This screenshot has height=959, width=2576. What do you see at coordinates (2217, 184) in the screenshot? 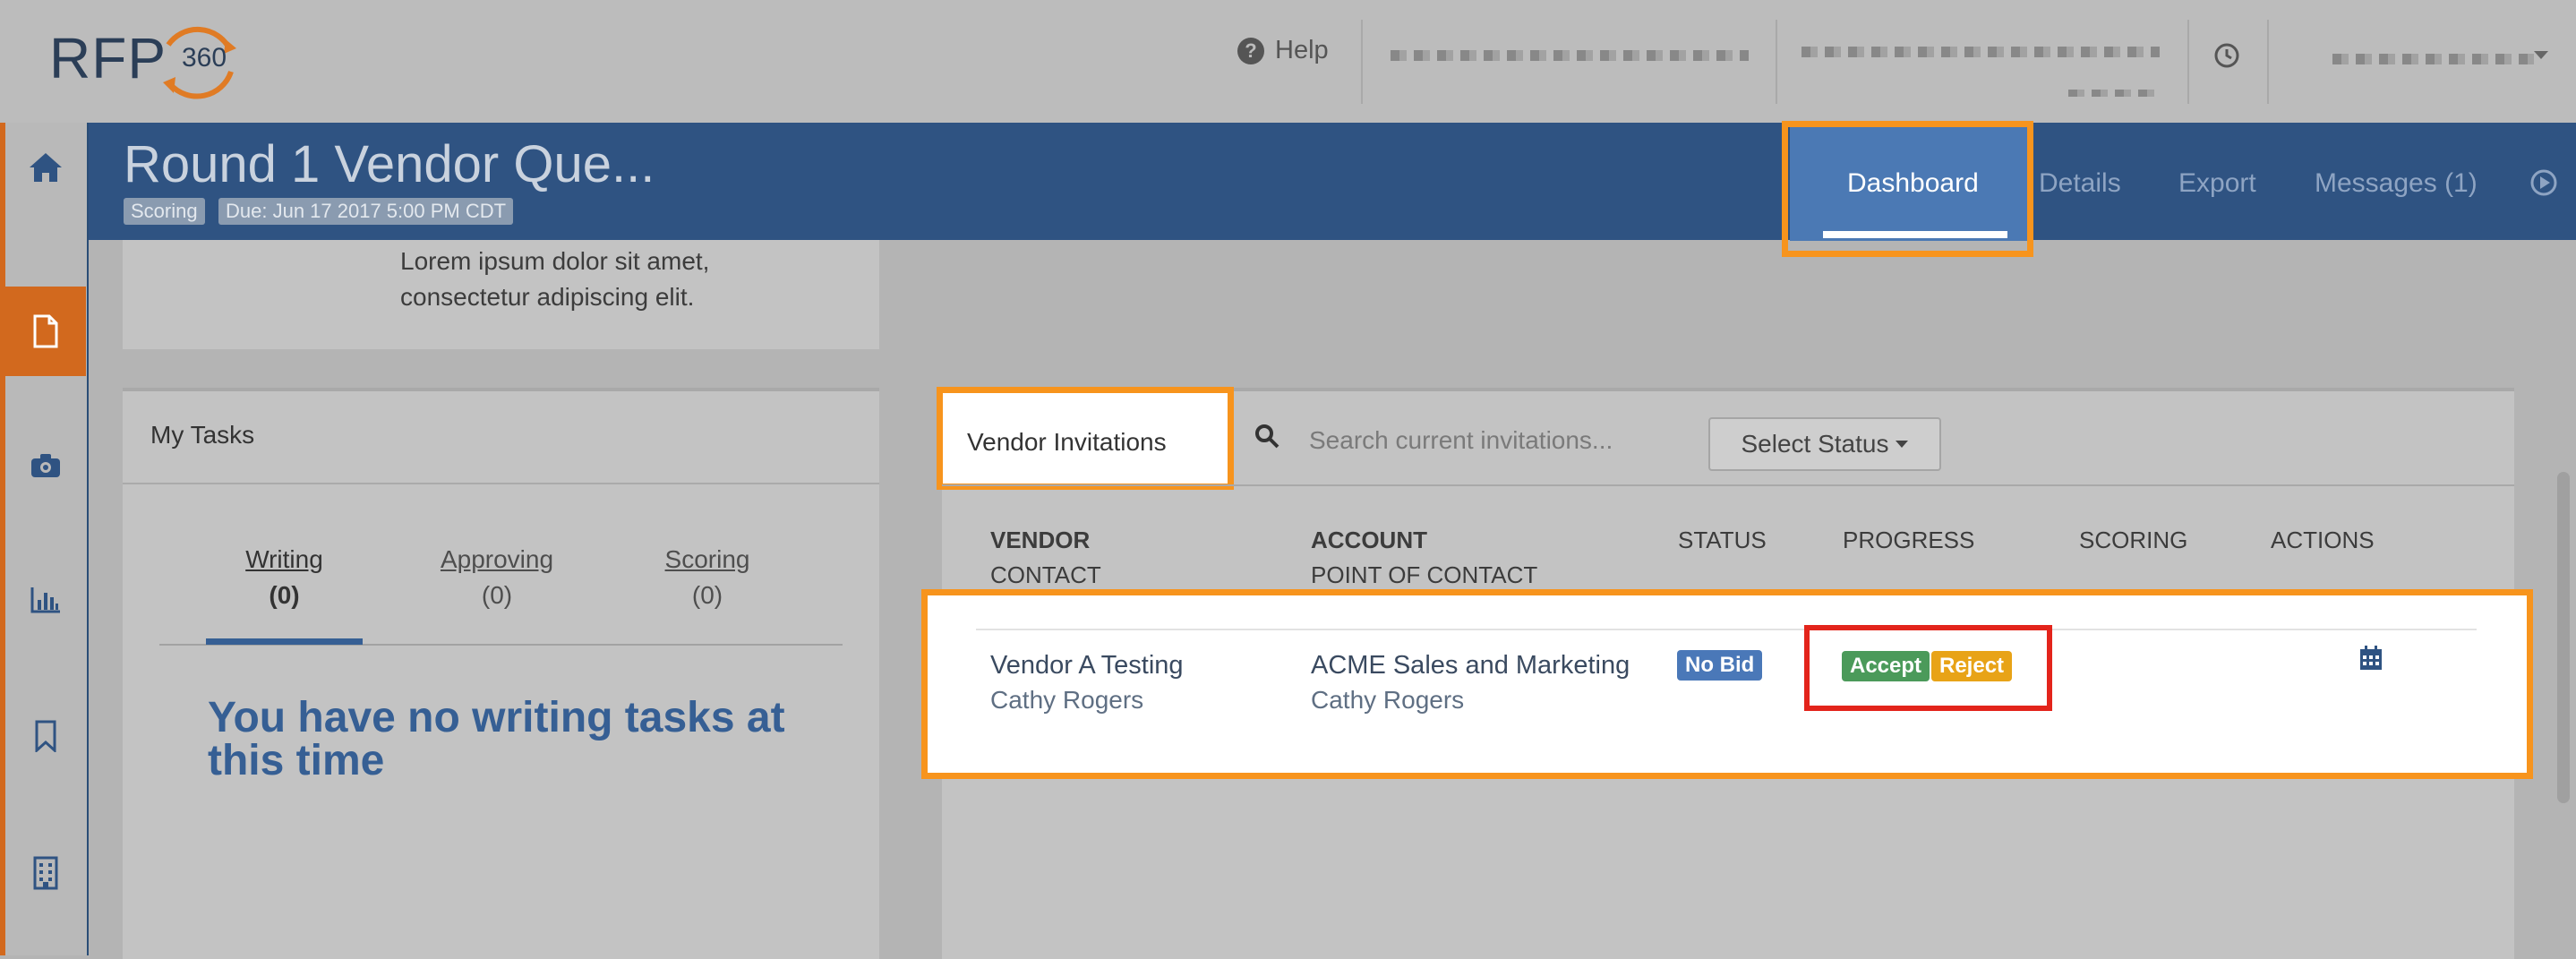
I see `tab-export: Export` at bounding box center [2217, 184].